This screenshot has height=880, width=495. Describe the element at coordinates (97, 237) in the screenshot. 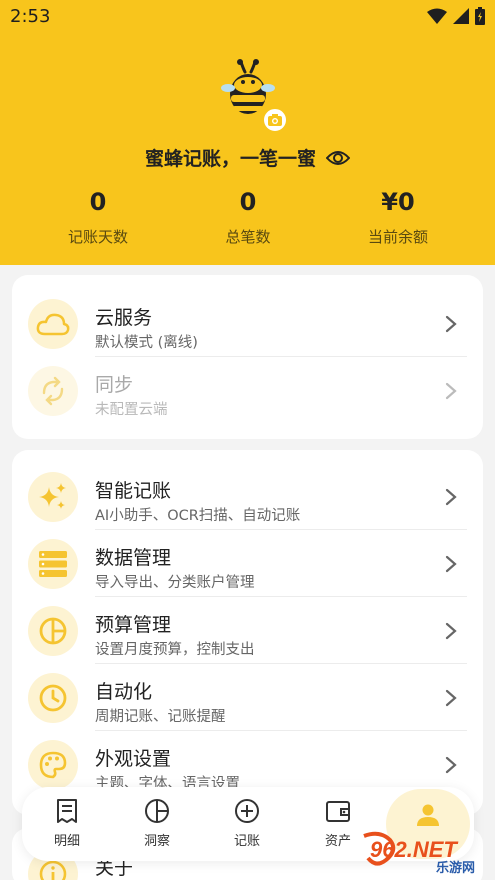

I see `stat-days-label: 记账天数` at that location.